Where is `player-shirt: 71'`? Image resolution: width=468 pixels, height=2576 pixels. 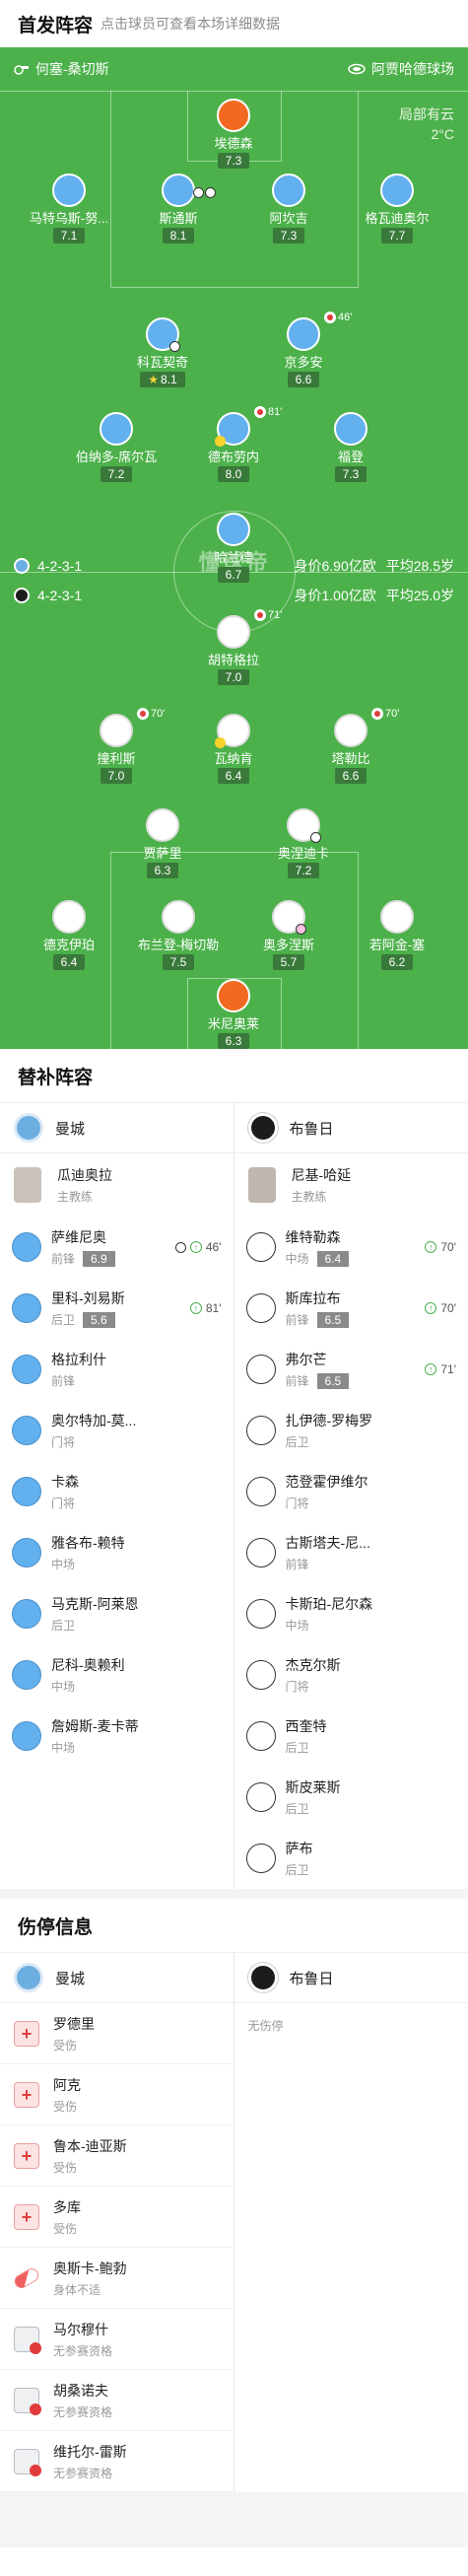
player-shirt: 71' is located at coordinates (249, 629).